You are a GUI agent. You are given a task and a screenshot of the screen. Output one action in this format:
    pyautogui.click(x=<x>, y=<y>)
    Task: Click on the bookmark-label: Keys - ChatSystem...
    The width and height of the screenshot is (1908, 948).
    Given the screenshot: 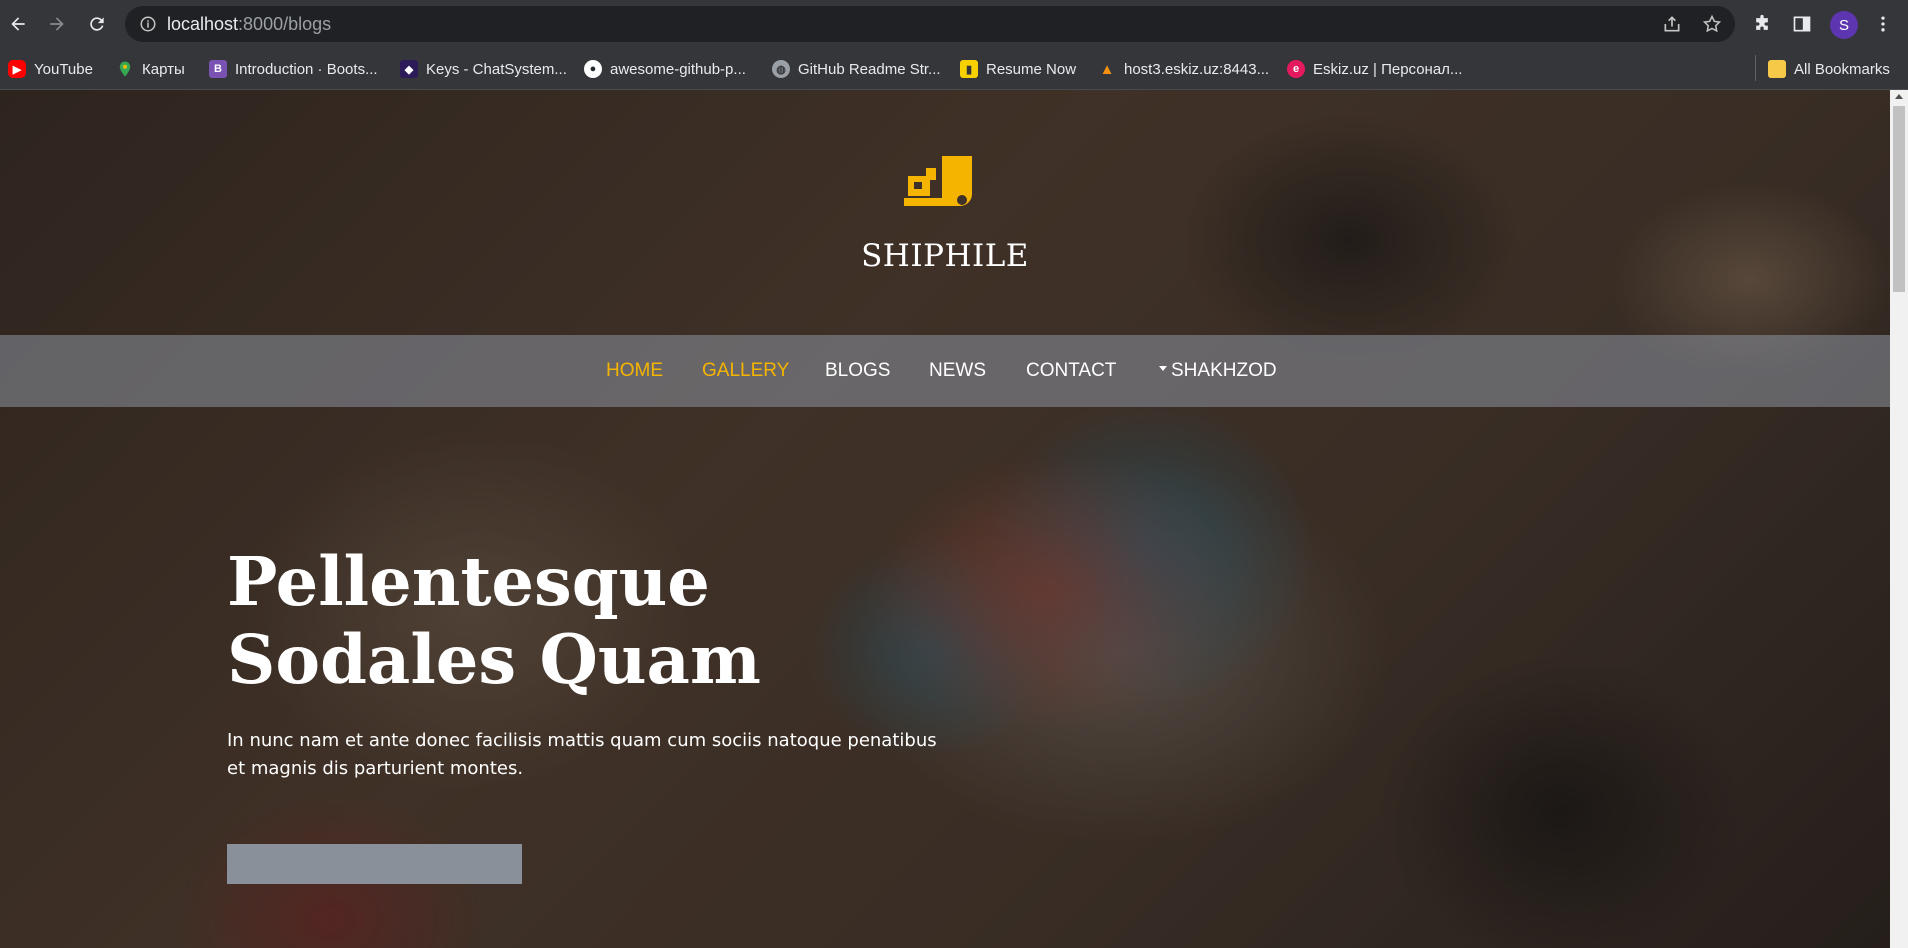 What is the action you would take?
    pyautogui.click(x=496, y=69)
    